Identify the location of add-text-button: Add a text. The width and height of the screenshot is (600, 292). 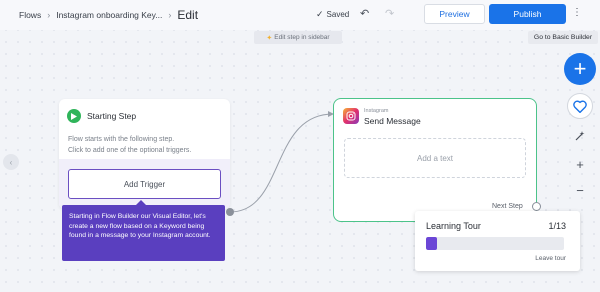
(435, 158).